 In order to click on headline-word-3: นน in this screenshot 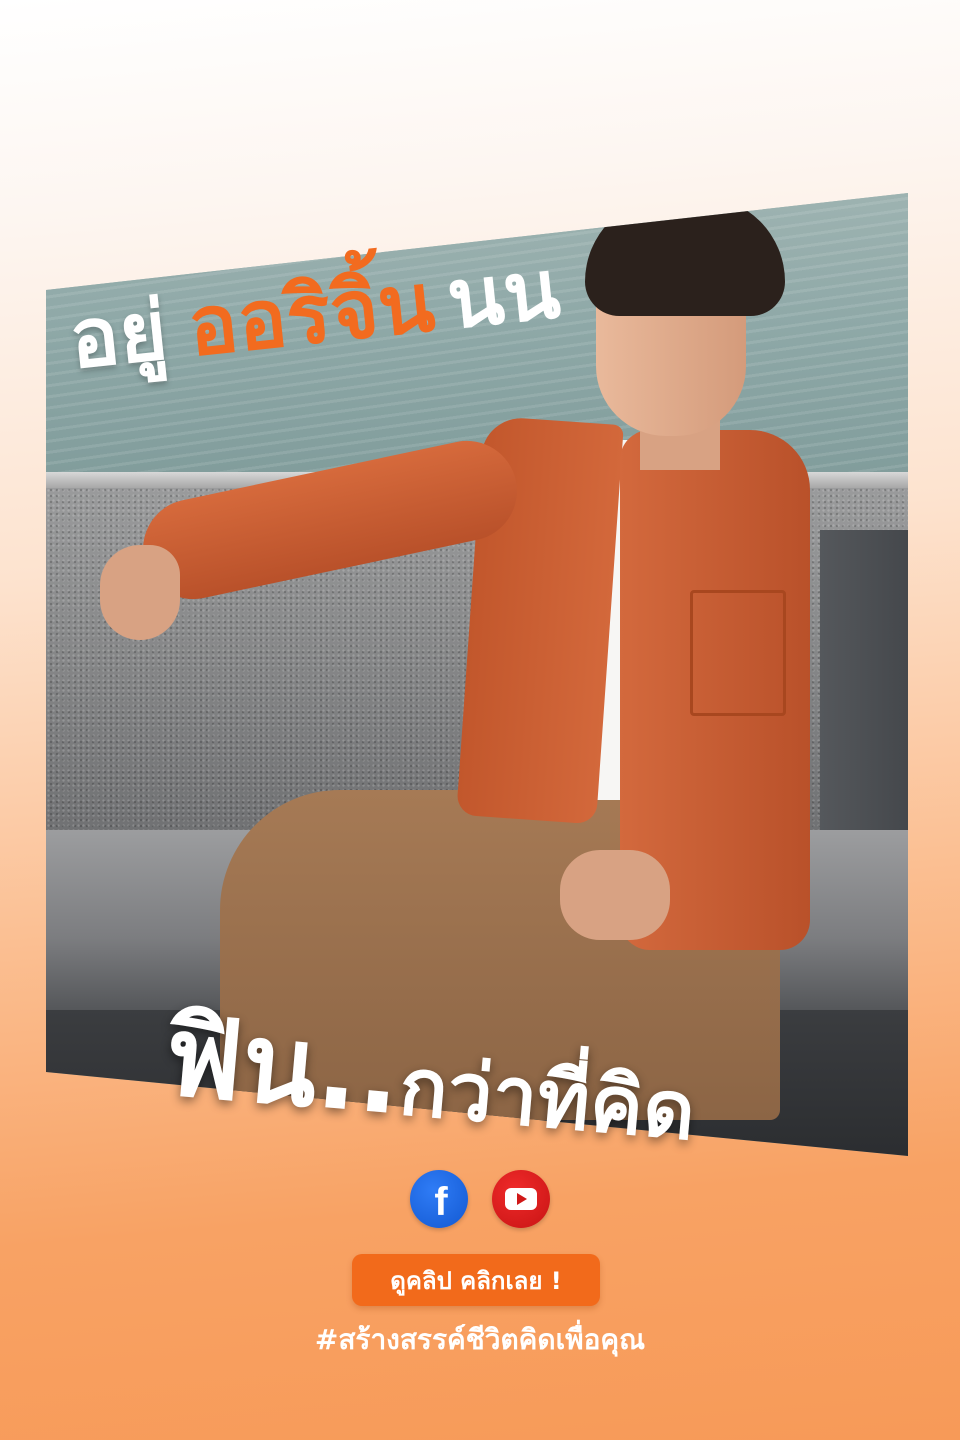, I will do `click(503, 295)`.